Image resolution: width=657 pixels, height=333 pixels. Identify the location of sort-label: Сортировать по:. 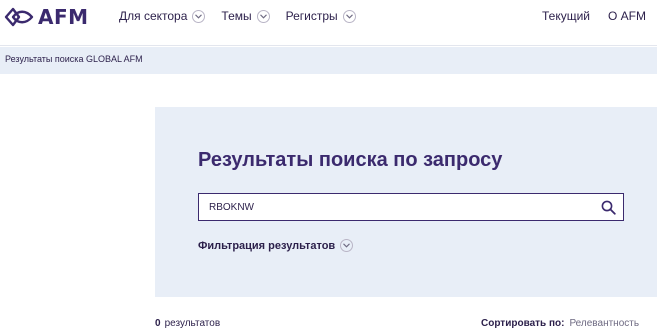
(523, 323).